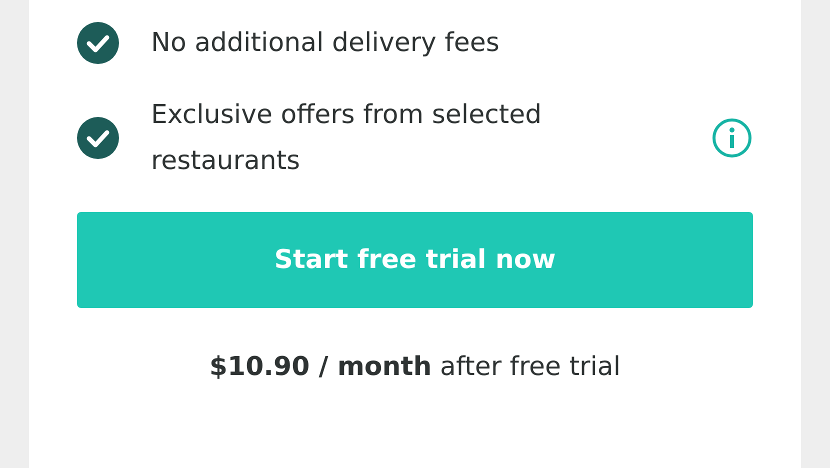 The image size is (830, 468). What do you see at coordinates (347, 138) in the screenshot?
I see `feature-text: Exclusive offers from selected restaurants` at bounding box center [347, 138].